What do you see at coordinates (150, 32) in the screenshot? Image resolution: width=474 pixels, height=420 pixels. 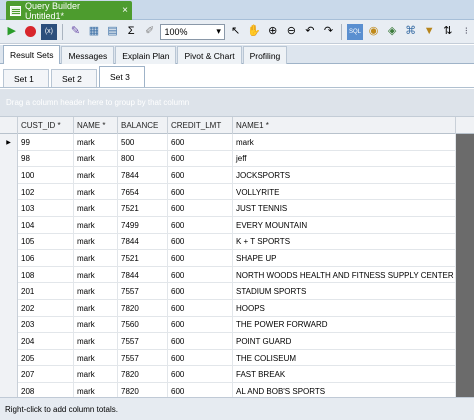 I see `edit-icon: ✐` at bounding box center [150, 32].